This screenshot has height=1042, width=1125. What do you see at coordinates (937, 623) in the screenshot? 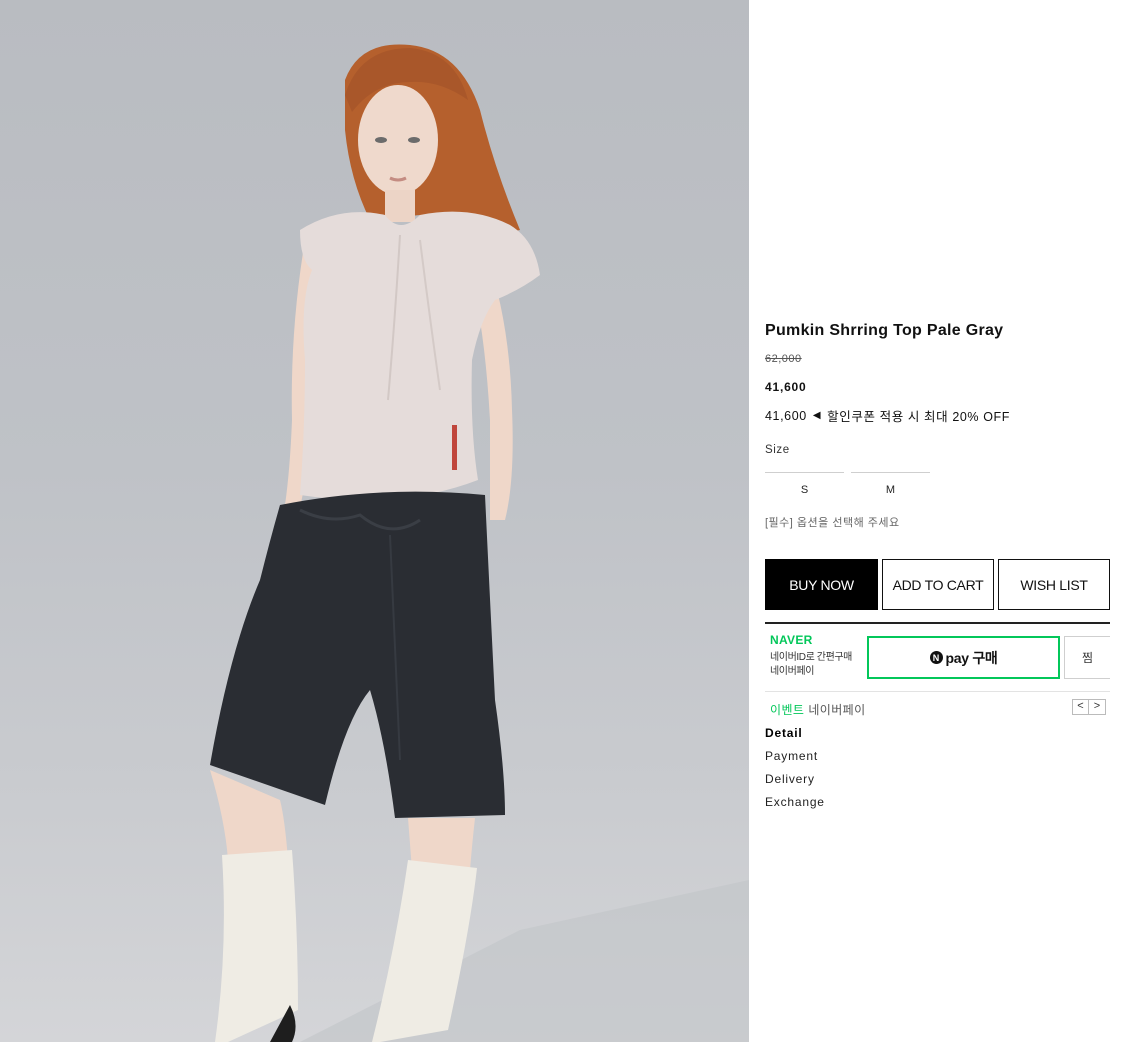
I see `divider` at bounding box center [937, 623].